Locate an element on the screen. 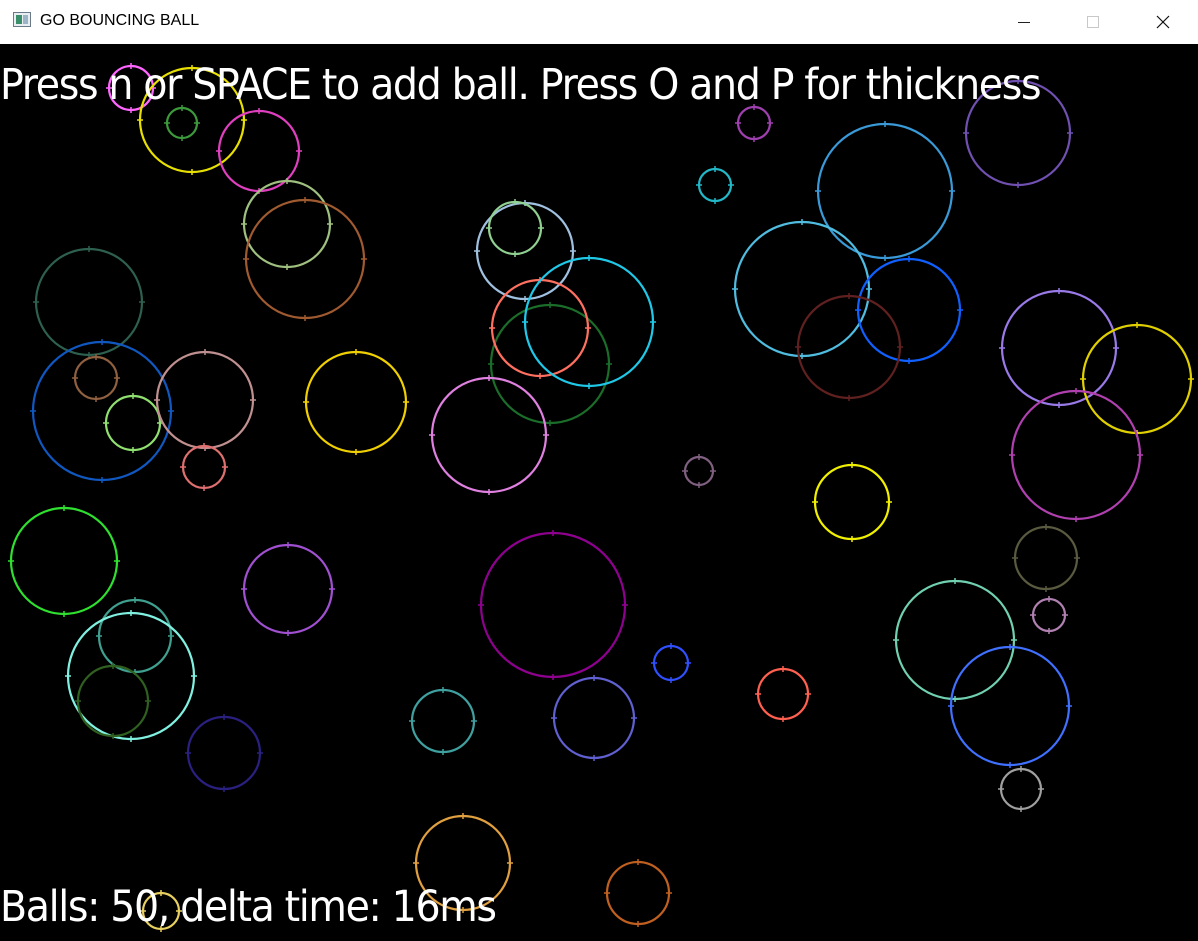 The height and width of the screenshot is (941, 1198). maximize-button is located at coordinates (1093, 22).